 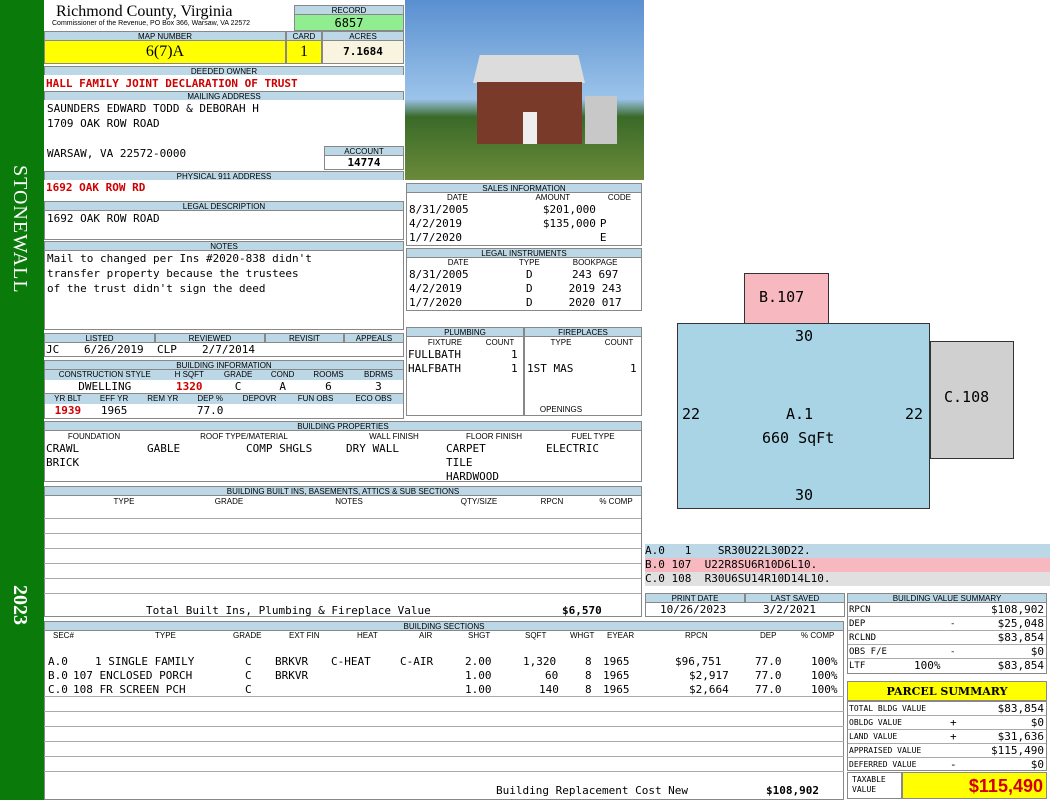 I want to click on bldg-info-label: BUILDING INFORMATION, so click(x=224, y=365).